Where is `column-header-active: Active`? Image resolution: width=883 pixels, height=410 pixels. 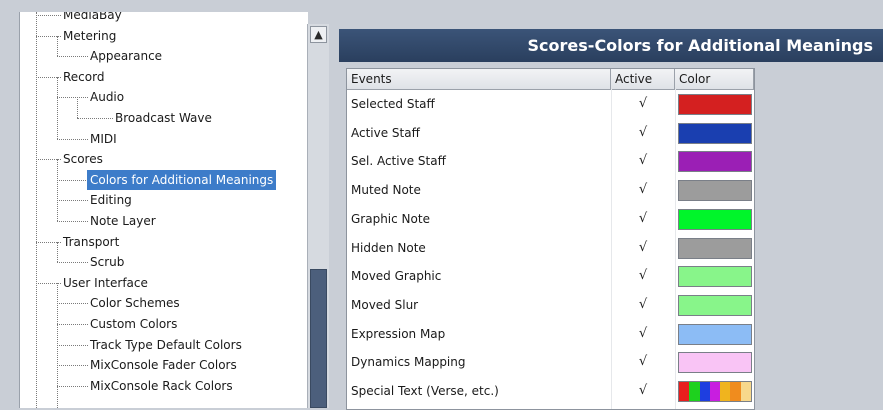
column-header-active: Active is located at coordinates (643, 79).